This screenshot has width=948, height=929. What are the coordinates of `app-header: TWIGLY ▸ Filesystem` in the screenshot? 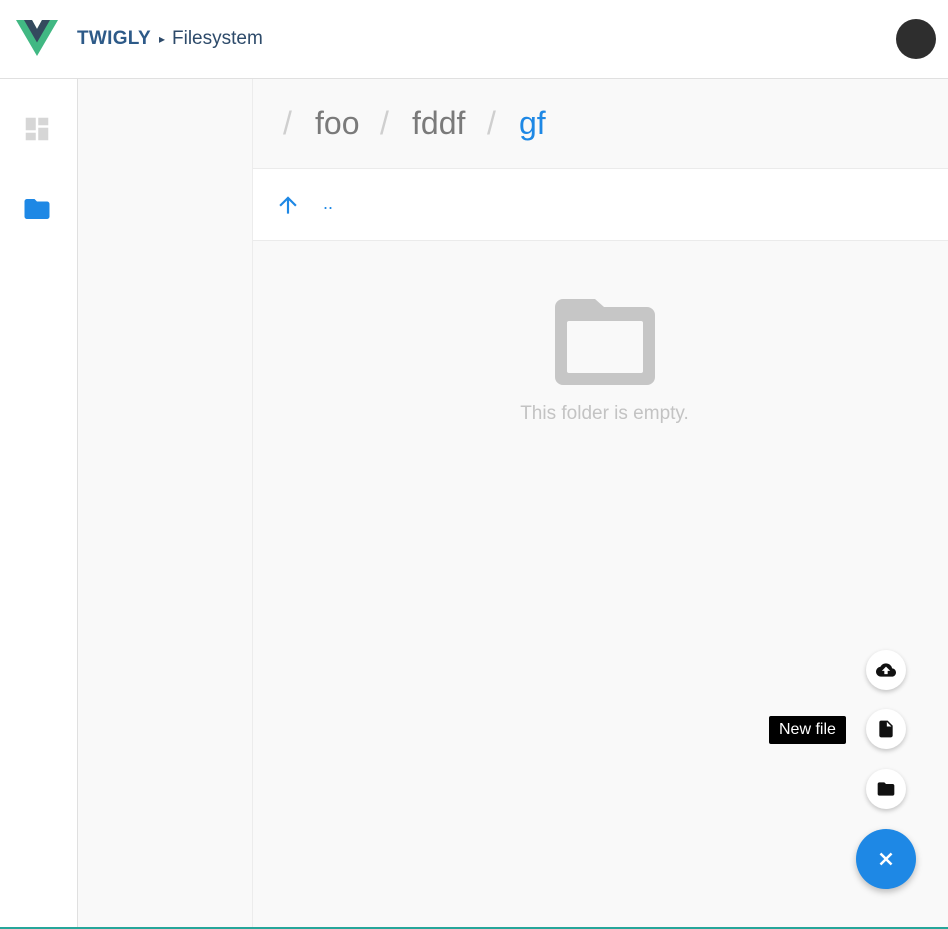 It's located at (474, 39).